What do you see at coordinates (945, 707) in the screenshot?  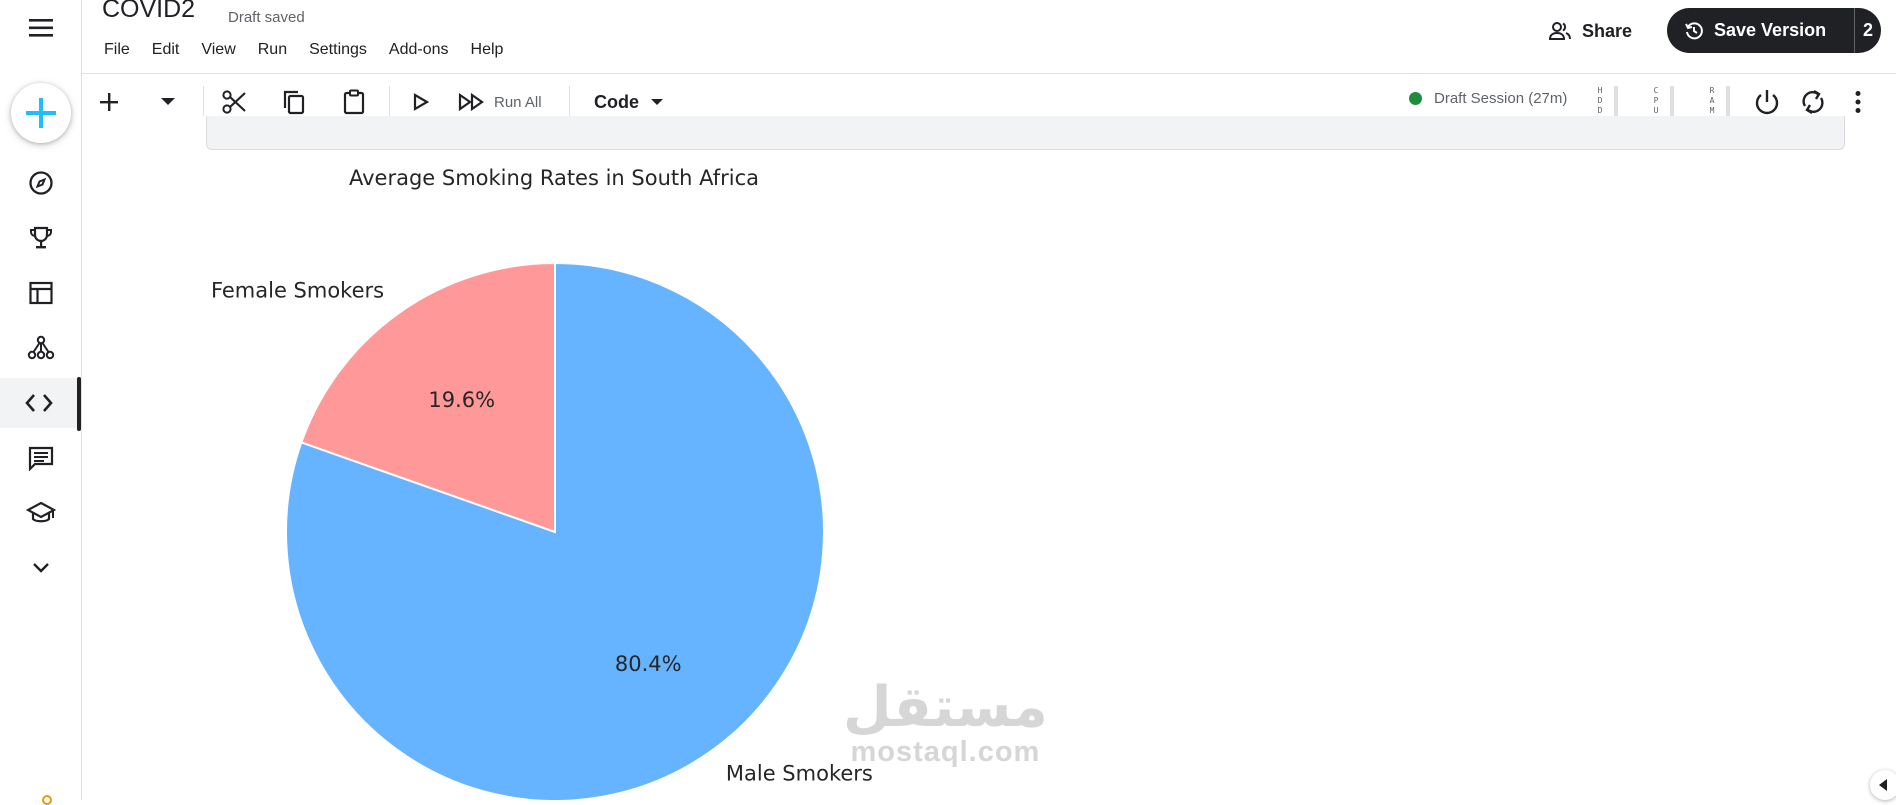 I see `watermark-arabic: مستقل` at bounding box center [945, 707].